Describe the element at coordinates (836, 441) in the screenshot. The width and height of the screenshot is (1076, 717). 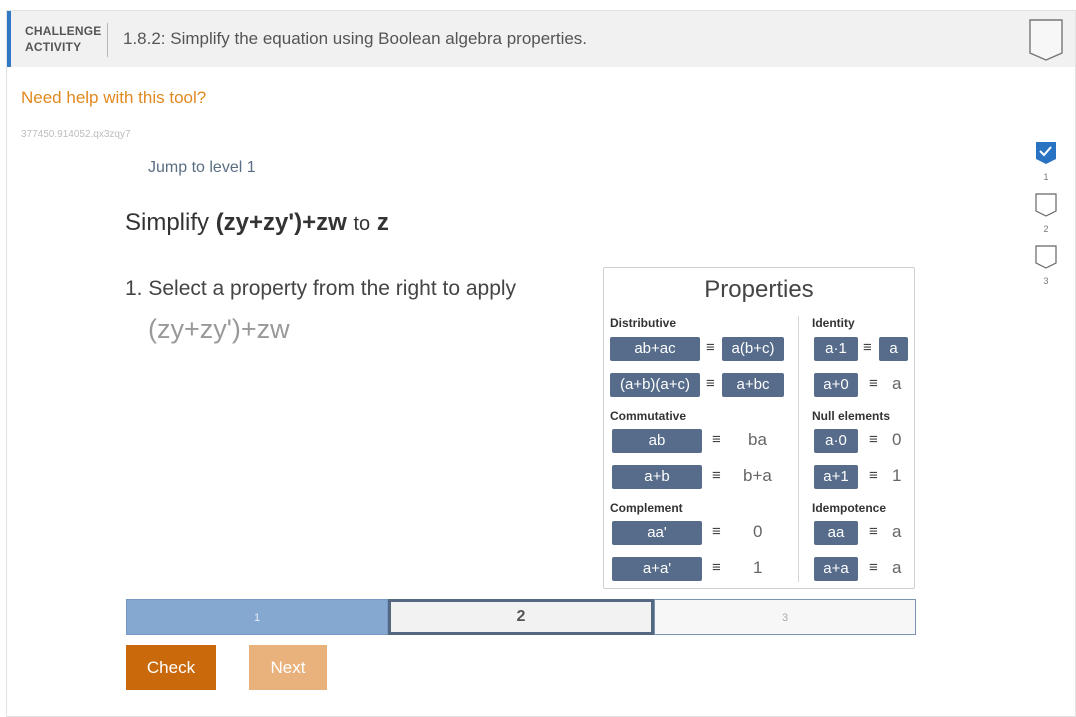
I see `property-null-and-button: a·0` at that location.